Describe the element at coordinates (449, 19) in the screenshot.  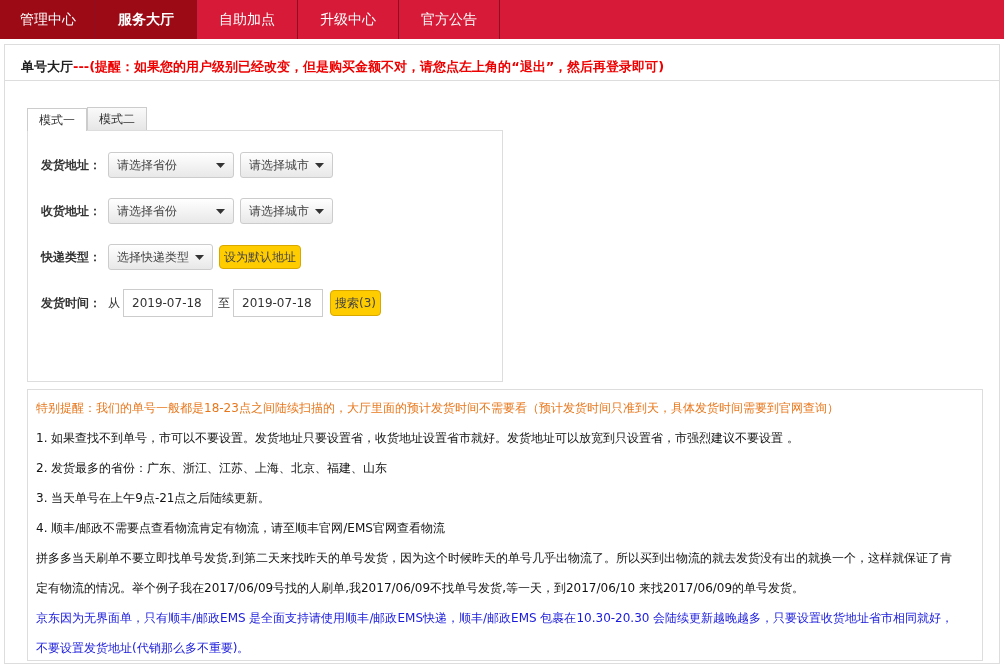
I see `nav-tab: 官方公告` at that location.